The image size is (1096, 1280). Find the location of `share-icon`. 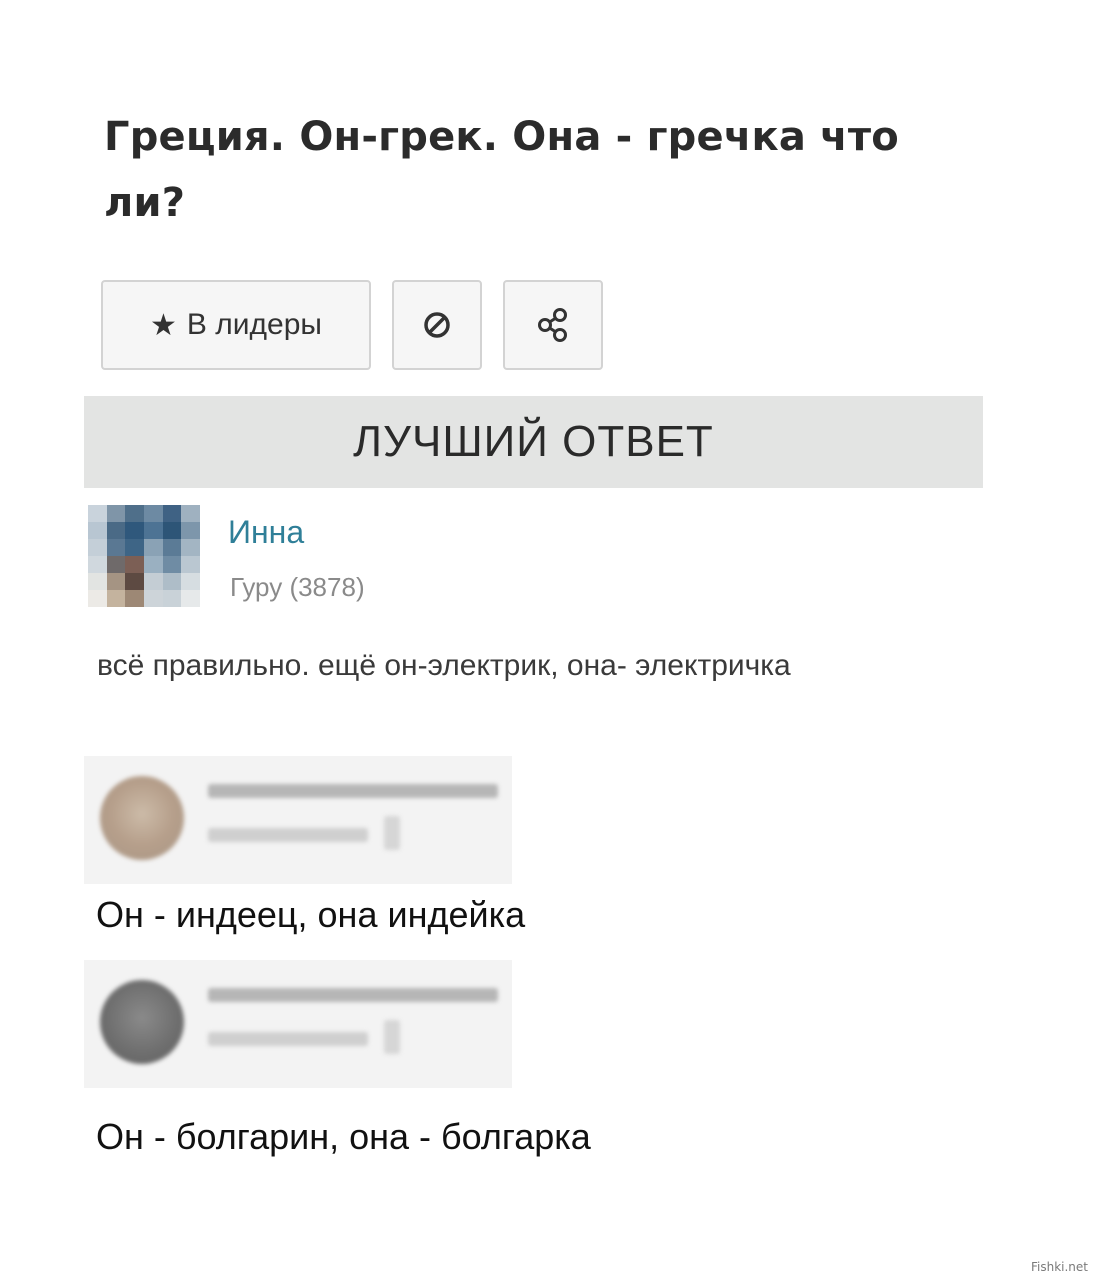

share-icon is located at coordinates (552, 325).